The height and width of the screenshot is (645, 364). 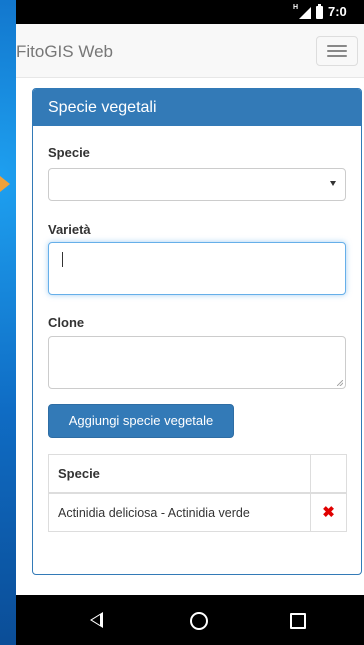 I want to click on recents-square-icon, so click(x=298, y=621).